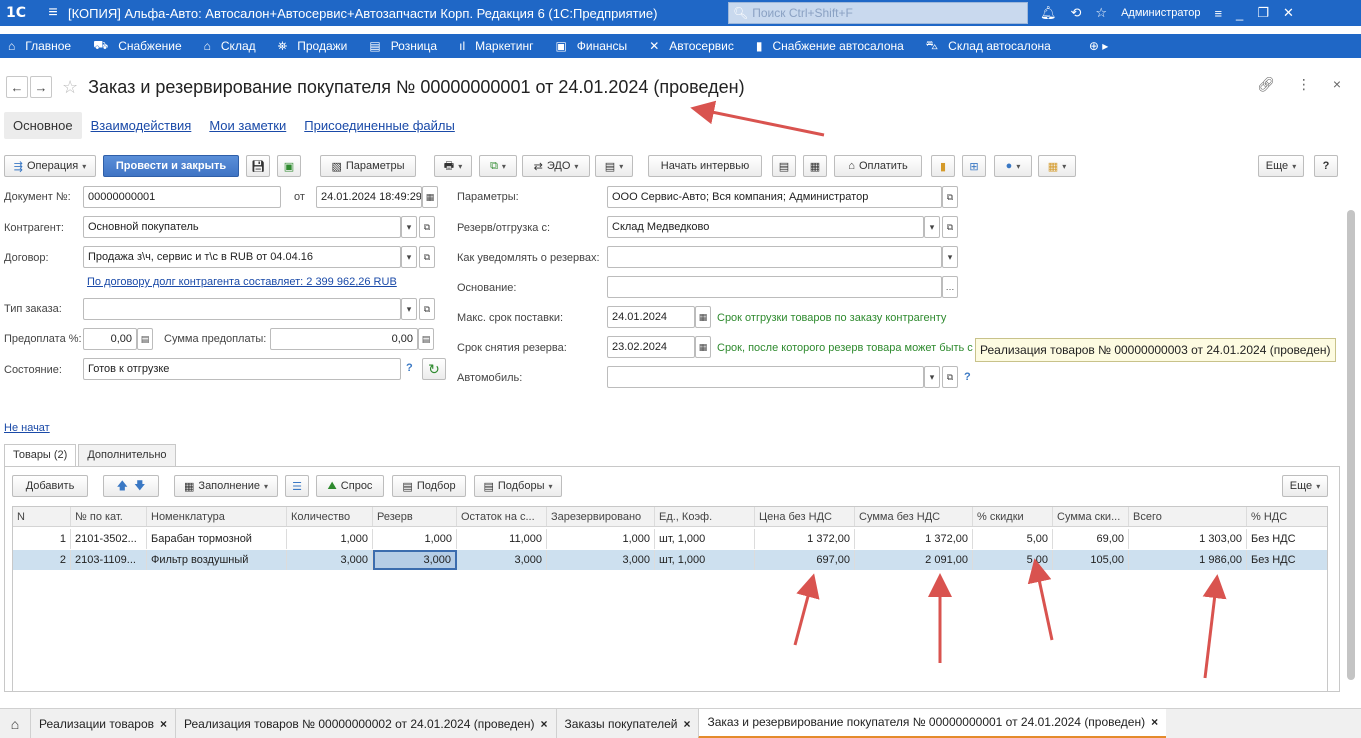  Describe the element at coordinates (434, 369) in the screenshot. I see `refresh-button: ↻` at that location.